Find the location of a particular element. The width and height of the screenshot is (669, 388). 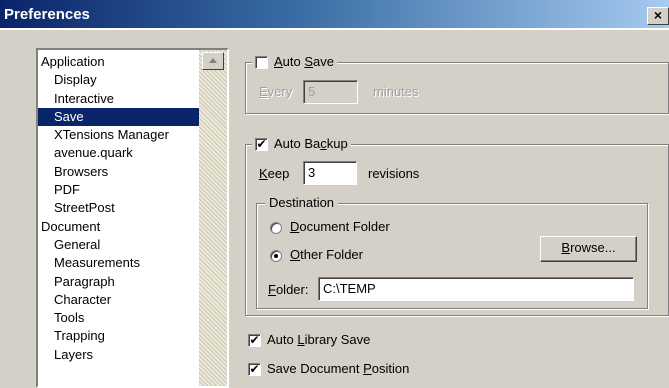

minutes-label: minutes is located at coordinates (396, 91).